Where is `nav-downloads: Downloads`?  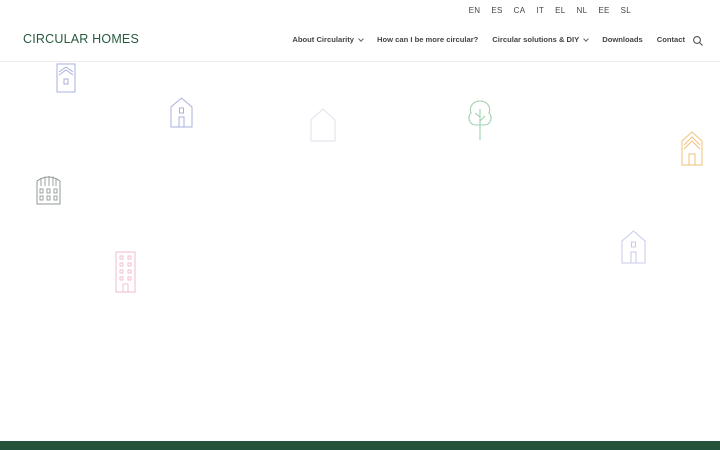
nav-downloads: Downloads is located at coordinates (622, 39).